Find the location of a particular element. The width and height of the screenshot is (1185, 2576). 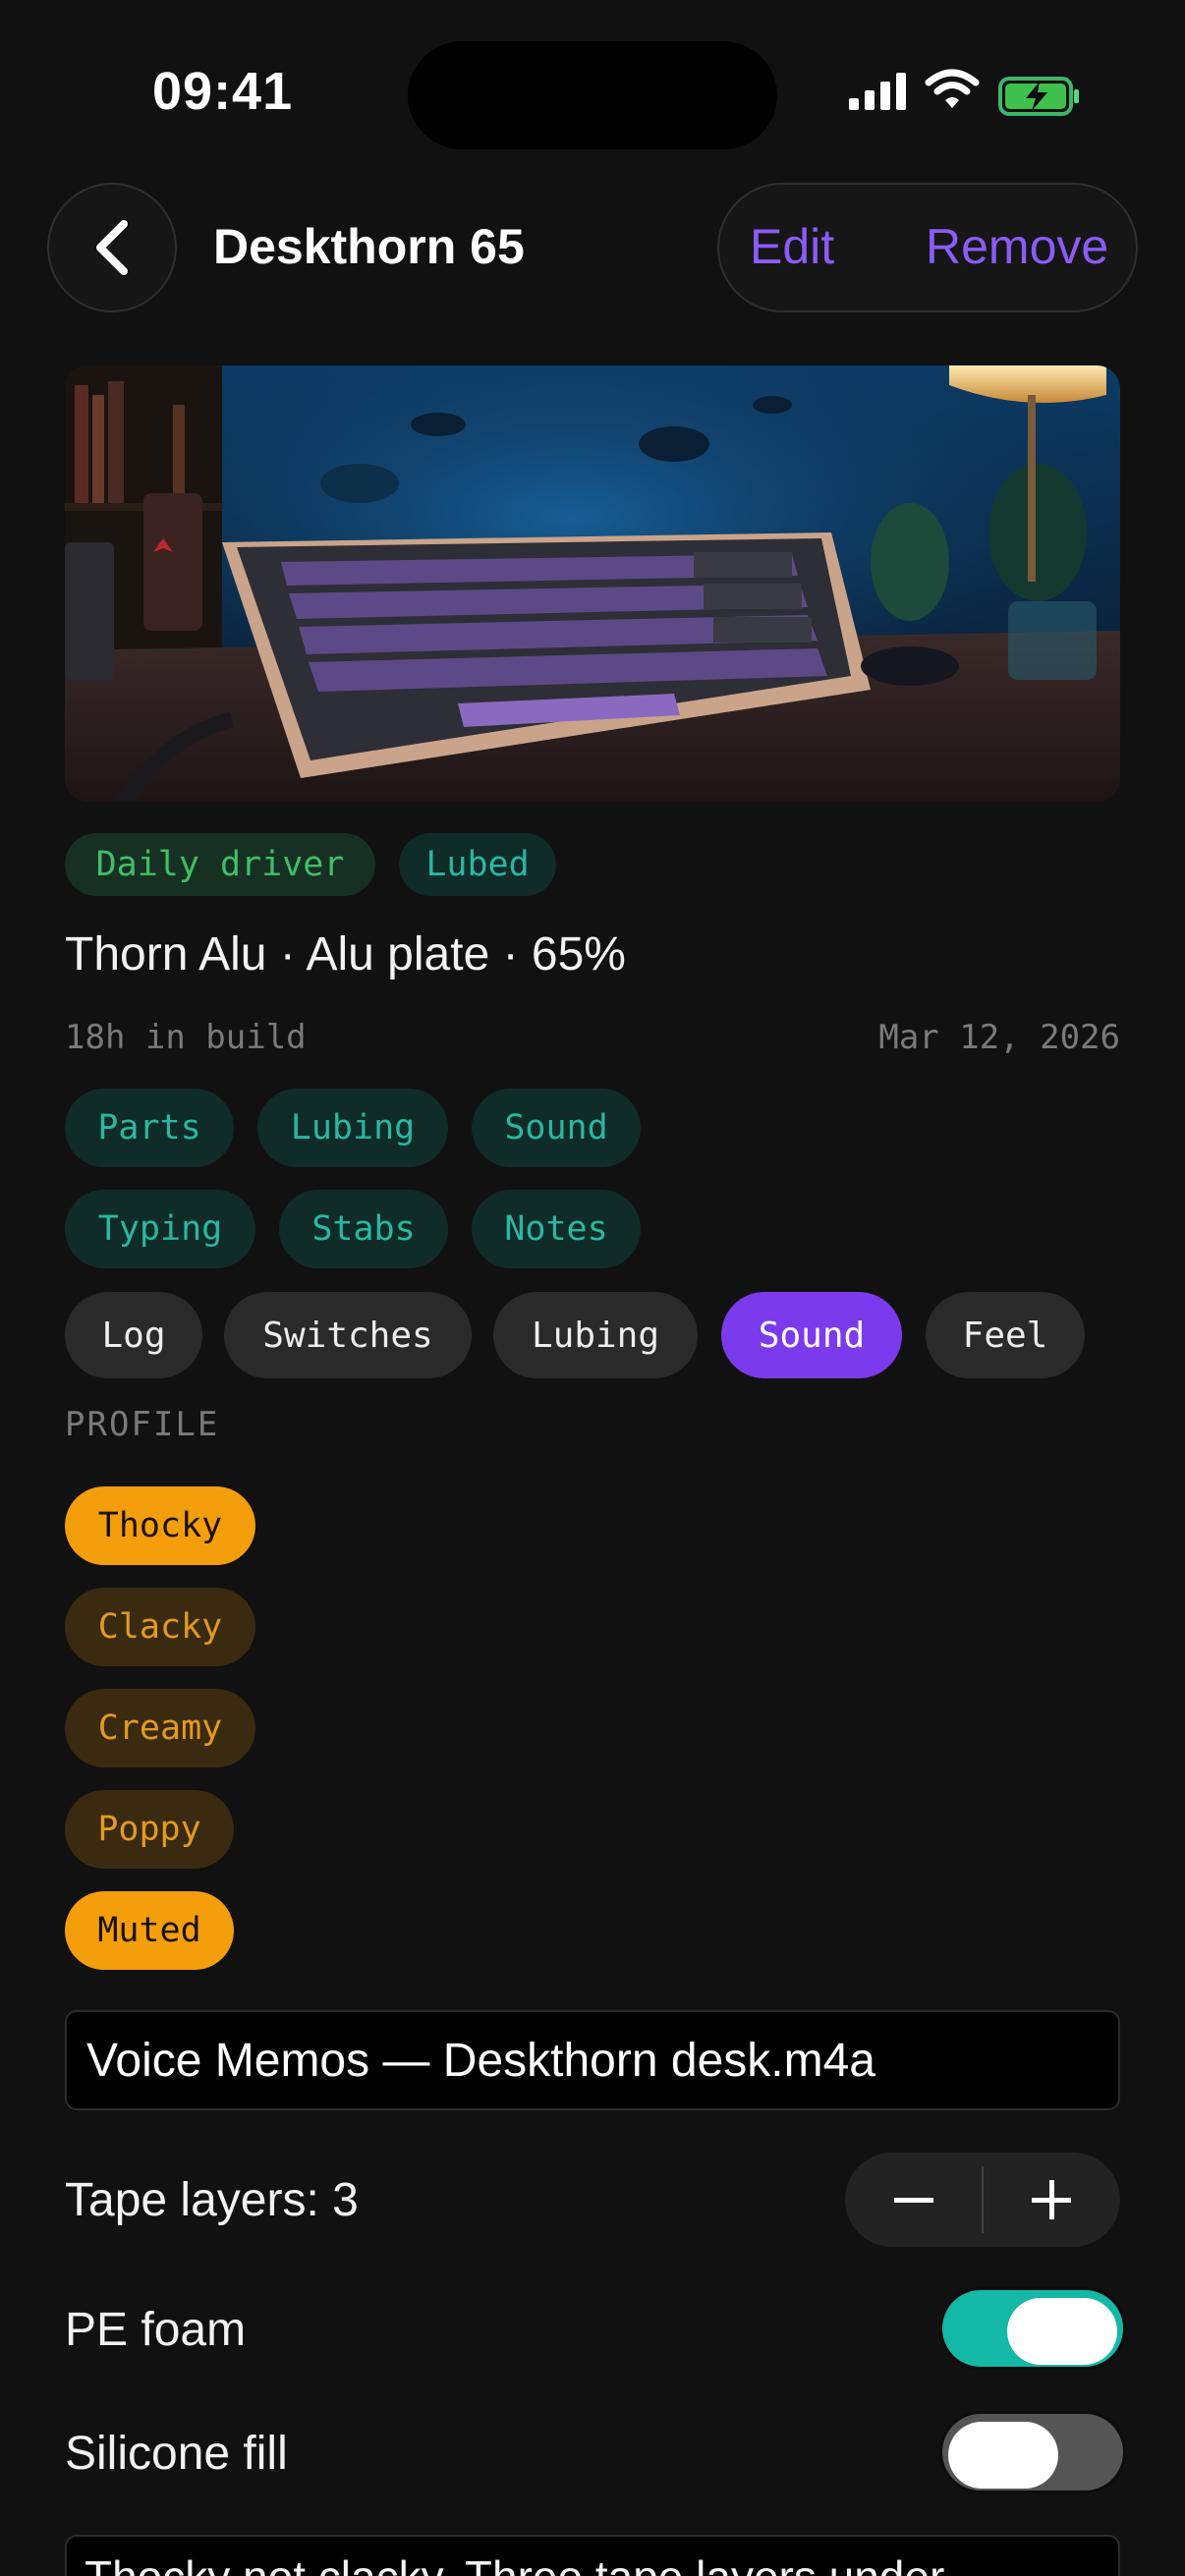

tab-sound: Sound is located at coordinates (812, 1335).